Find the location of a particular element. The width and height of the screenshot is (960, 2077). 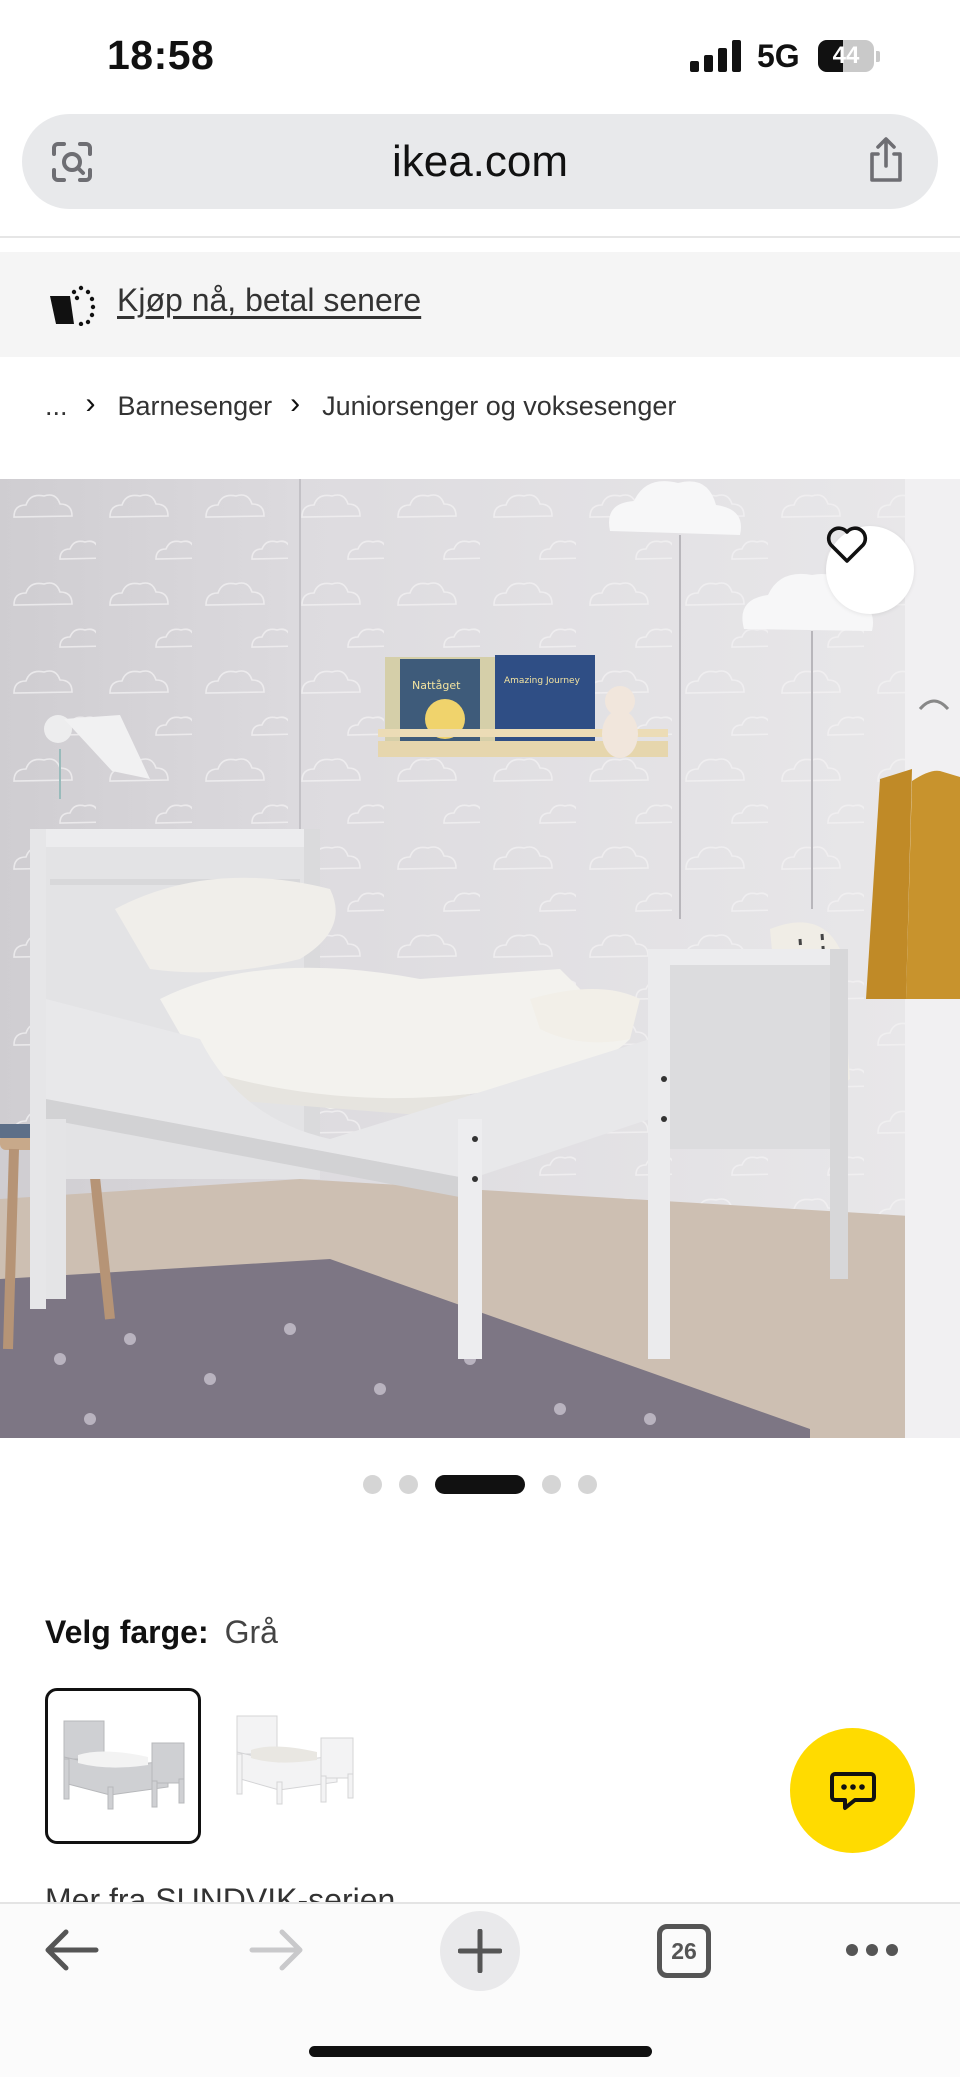

battery-icon: 44 is located at coordinates (849, 56).